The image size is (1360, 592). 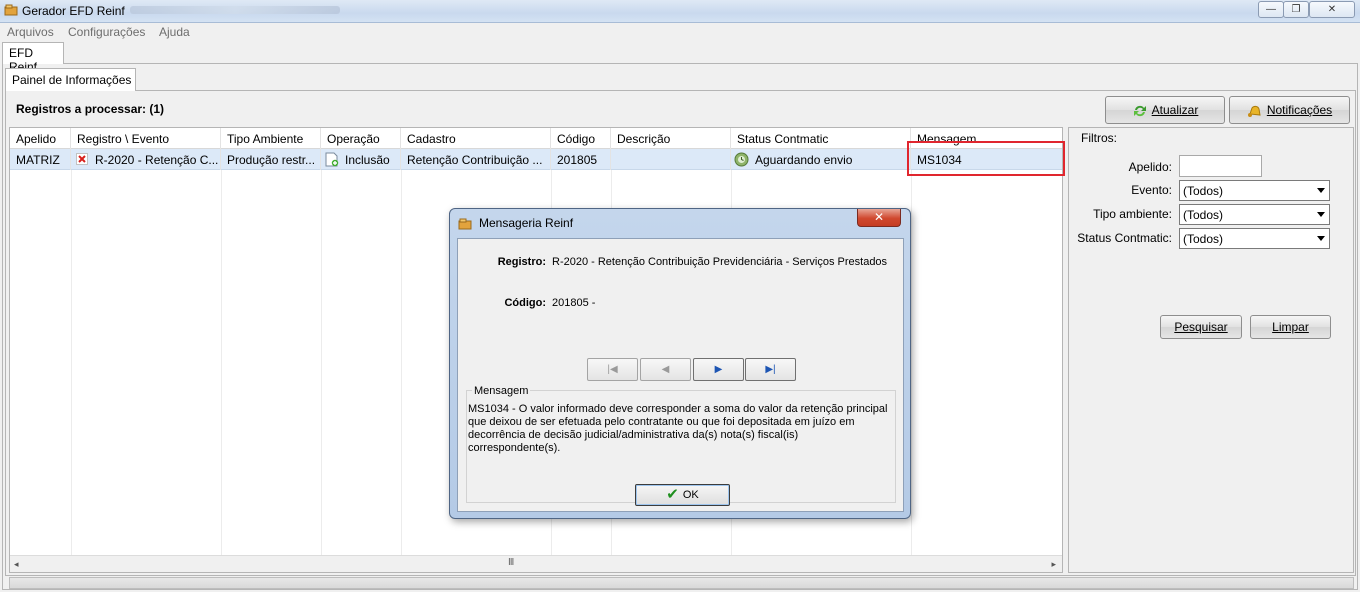 I want to click on ok-button: ✔ OK, so click(x=682, y=495).